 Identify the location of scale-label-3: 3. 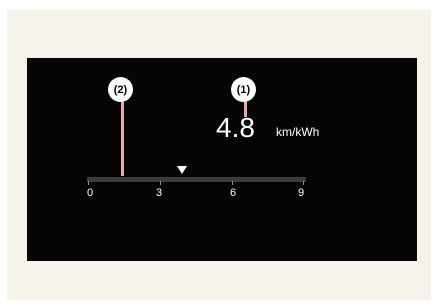
(159, 193).